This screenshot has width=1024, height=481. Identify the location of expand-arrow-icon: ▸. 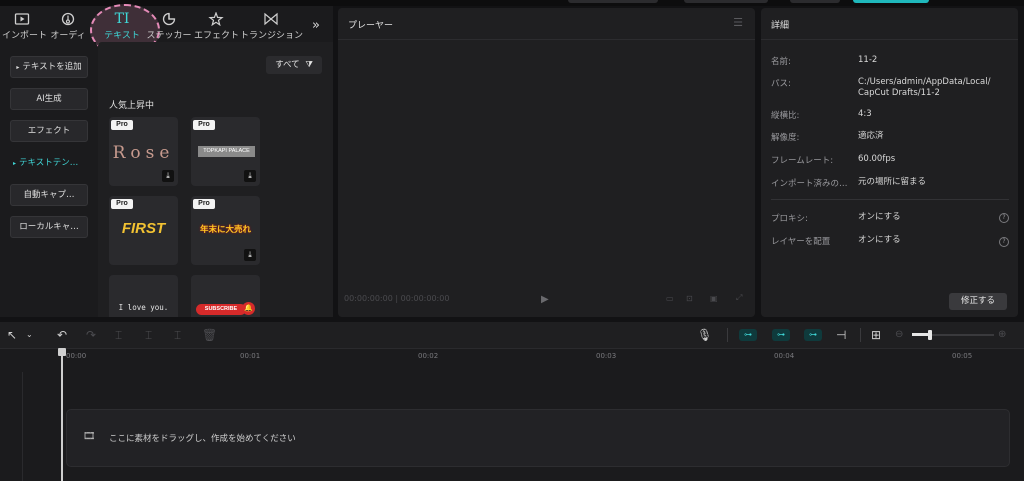
(18, 67).